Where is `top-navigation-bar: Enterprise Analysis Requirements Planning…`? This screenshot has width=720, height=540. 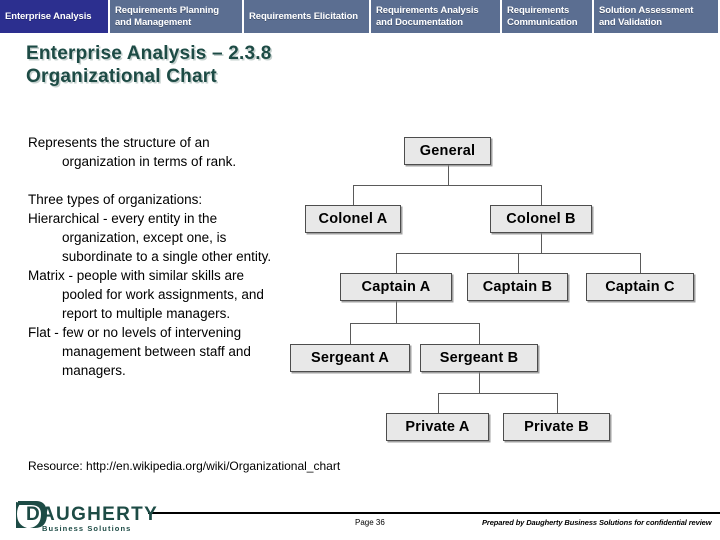
top-navigation-bar: Enterprise Analysis Requirements Planning… is located at coordinates (360, 16).